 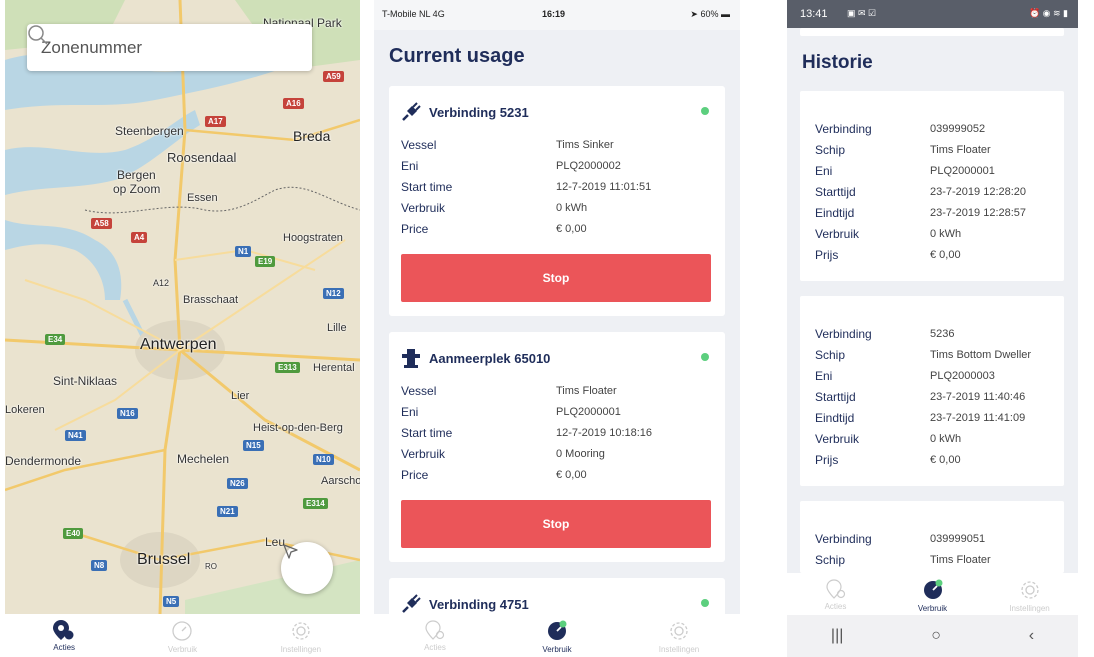 I want to click on map-label: Antwerpen, so click(x=178, y=344).